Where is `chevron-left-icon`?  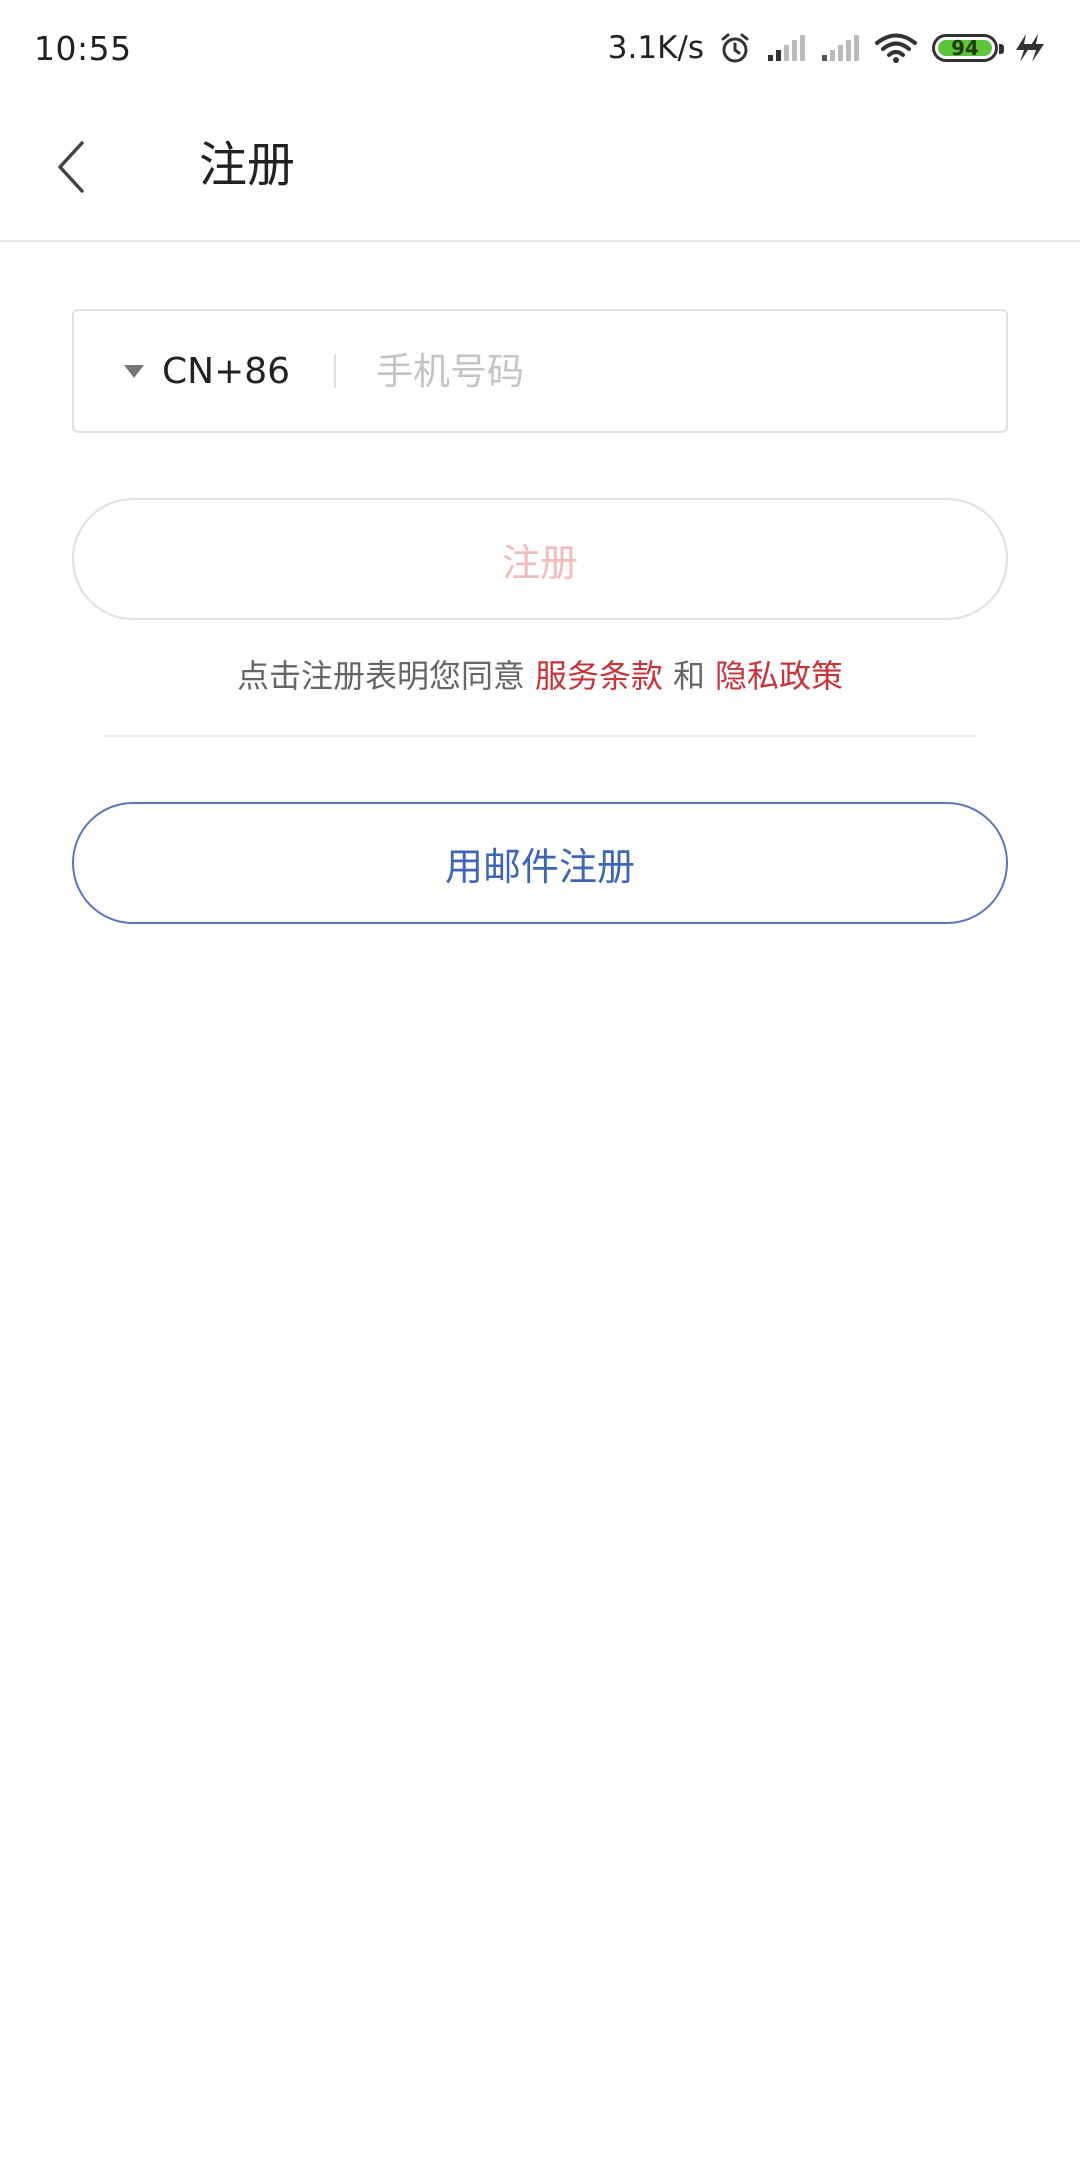 chevron-left-icon is located at coordinates (71, 167).